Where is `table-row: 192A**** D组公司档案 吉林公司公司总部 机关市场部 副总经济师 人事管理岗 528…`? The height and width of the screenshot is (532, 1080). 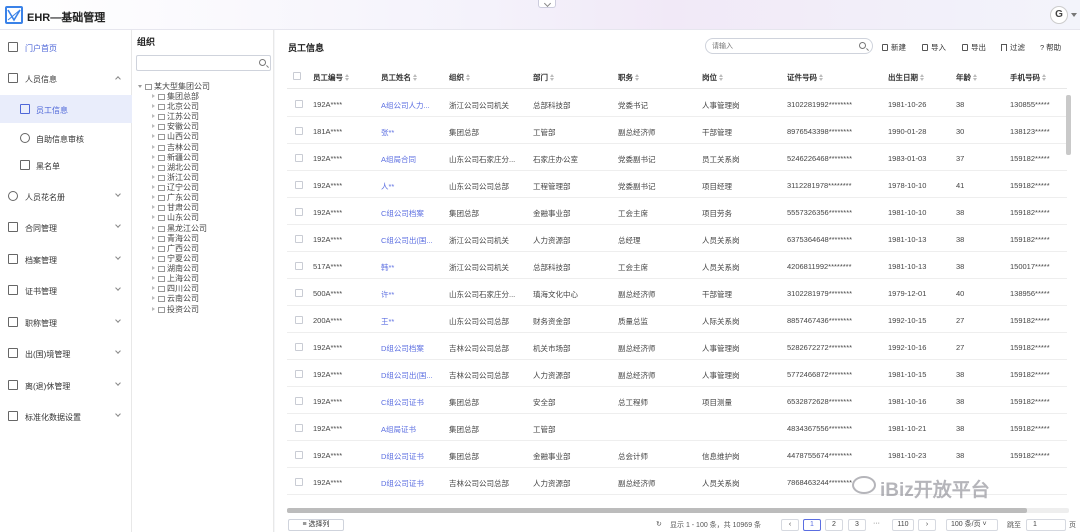
table-row: 192A**** D组公司档案 吉林公司公司总部 机关市场部 副总经济师 人事管理岗 528… is located at coordinates (677, 346).